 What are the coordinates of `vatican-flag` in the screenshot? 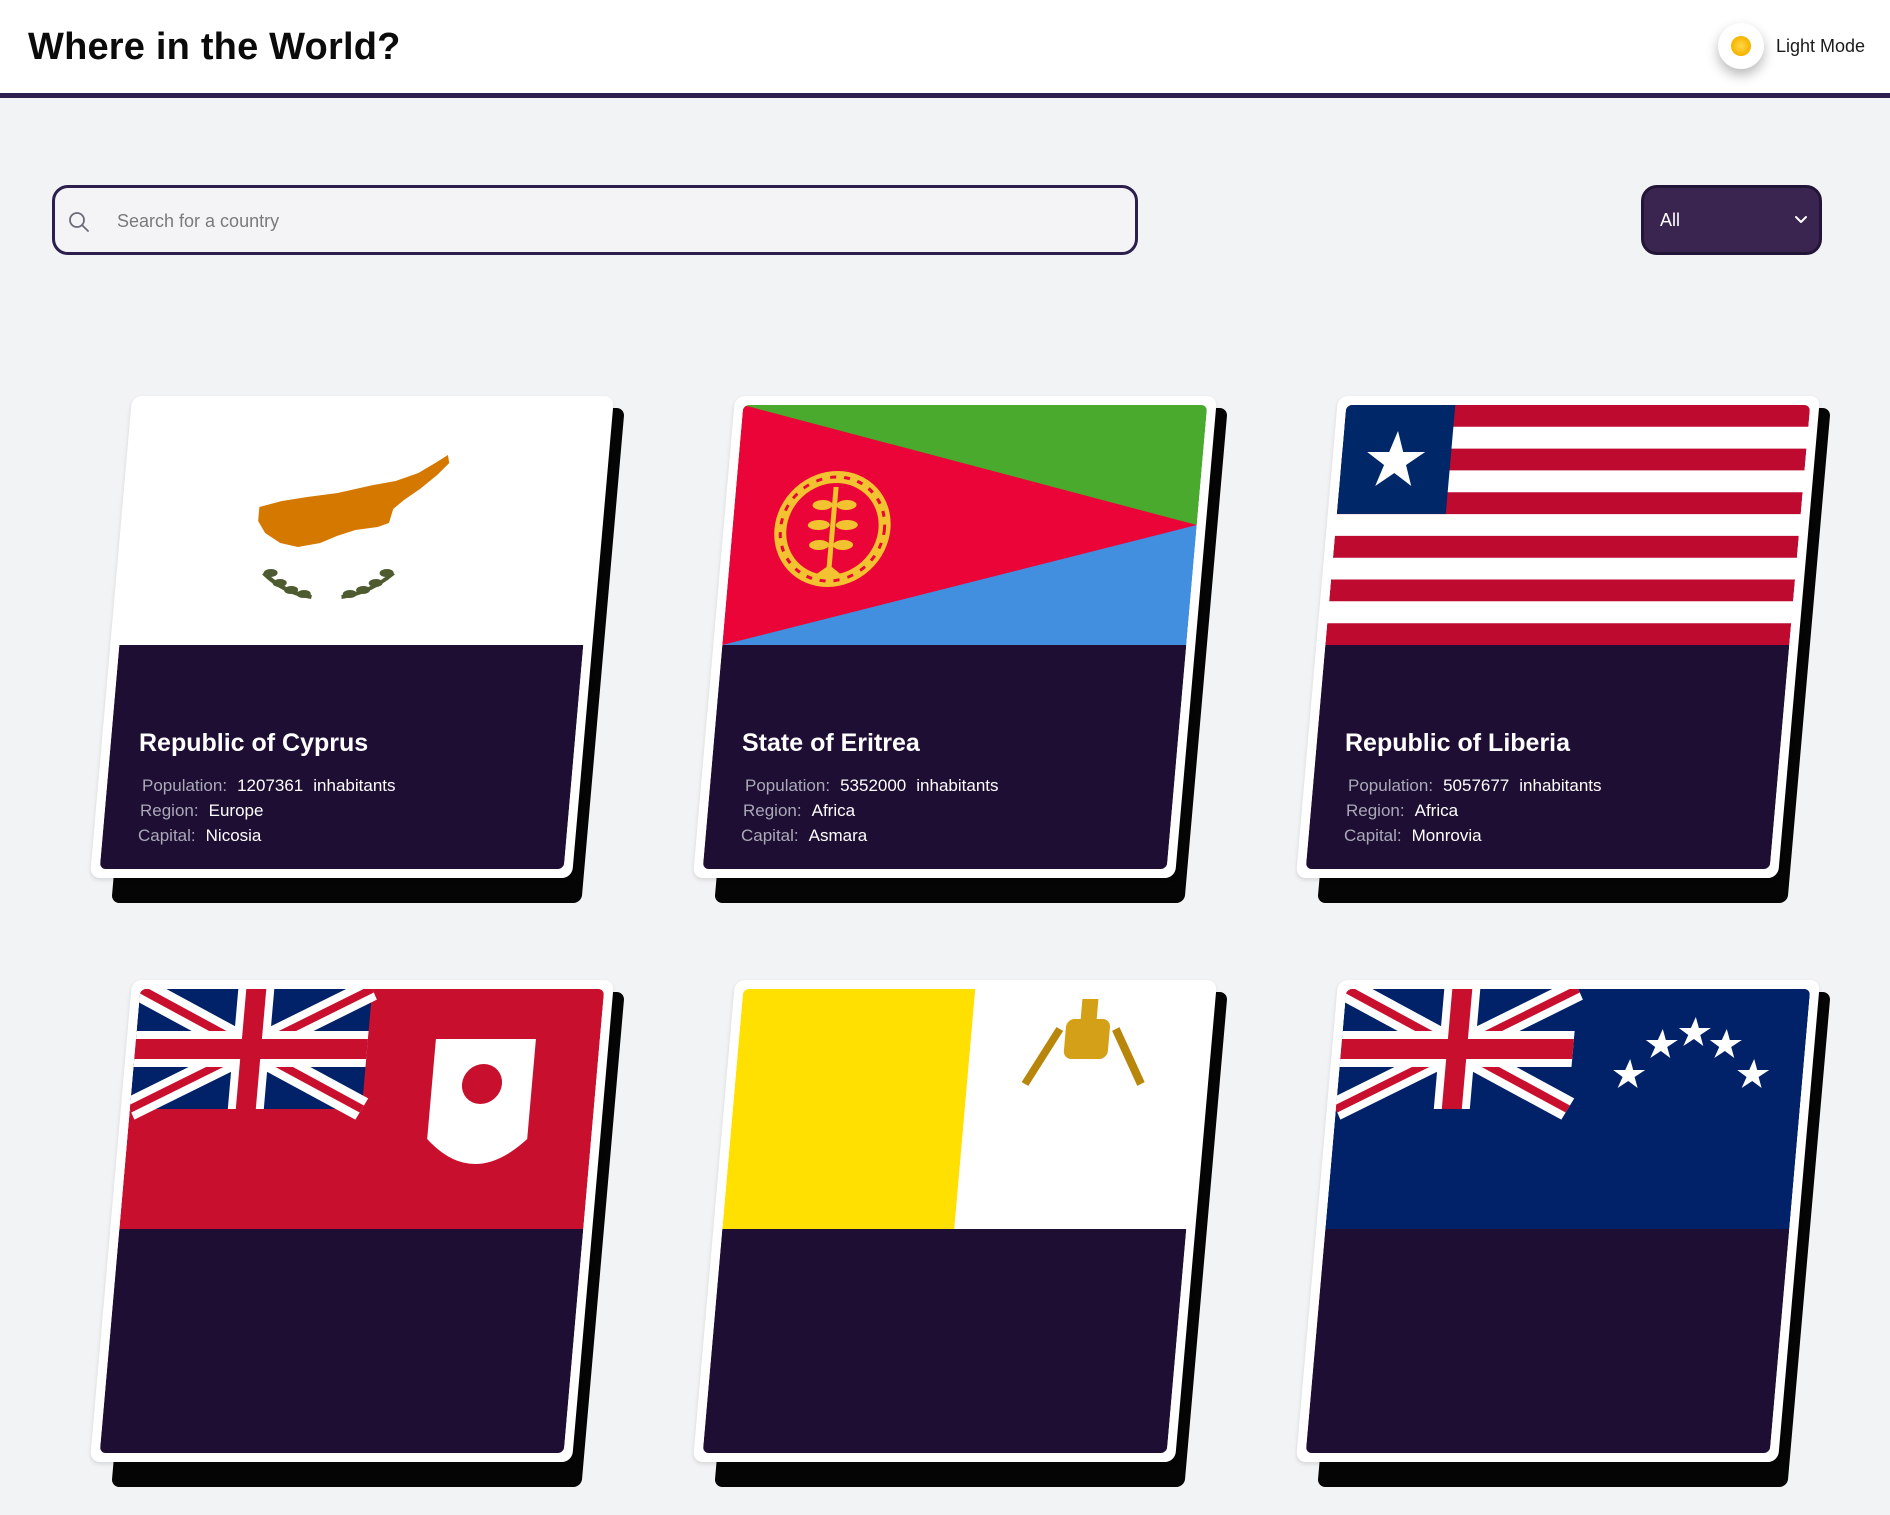 It's located at (965, 1109).